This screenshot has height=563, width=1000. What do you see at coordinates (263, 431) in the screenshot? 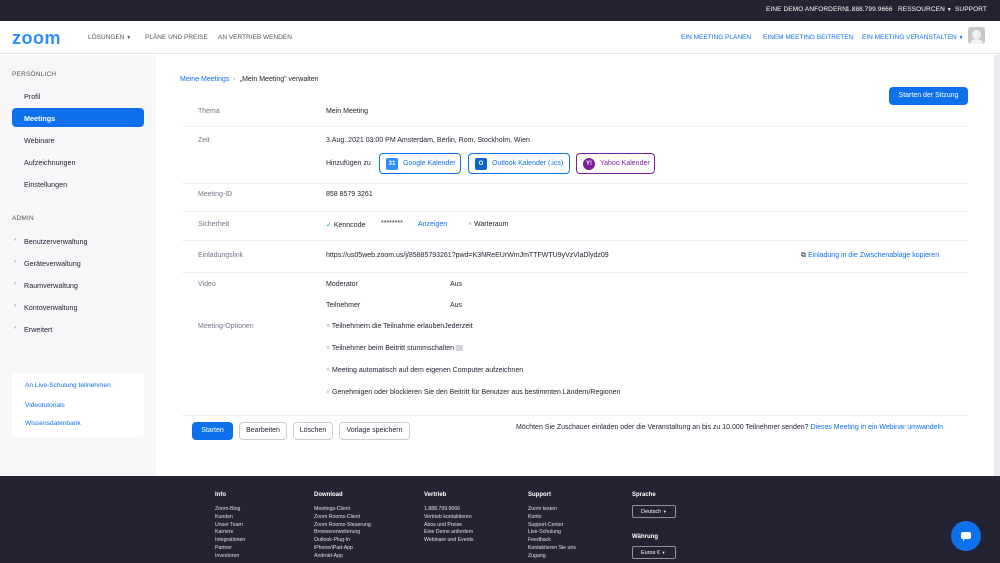
I see `edit-button: Bearbeiten` at bounding box center [263, 431].